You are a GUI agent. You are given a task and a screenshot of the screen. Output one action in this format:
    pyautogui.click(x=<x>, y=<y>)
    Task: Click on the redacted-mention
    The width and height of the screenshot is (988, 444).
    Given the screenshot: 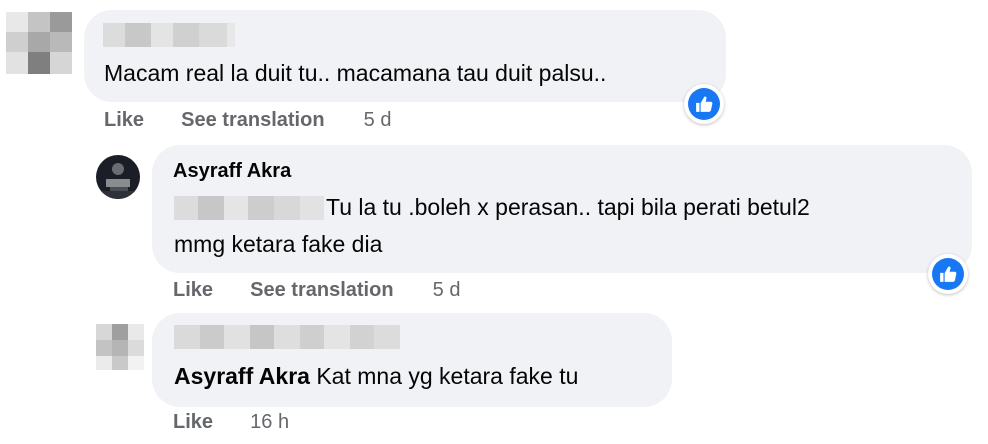 What is the action you would take?
    pyautogui.click(x=249, y=208)
    